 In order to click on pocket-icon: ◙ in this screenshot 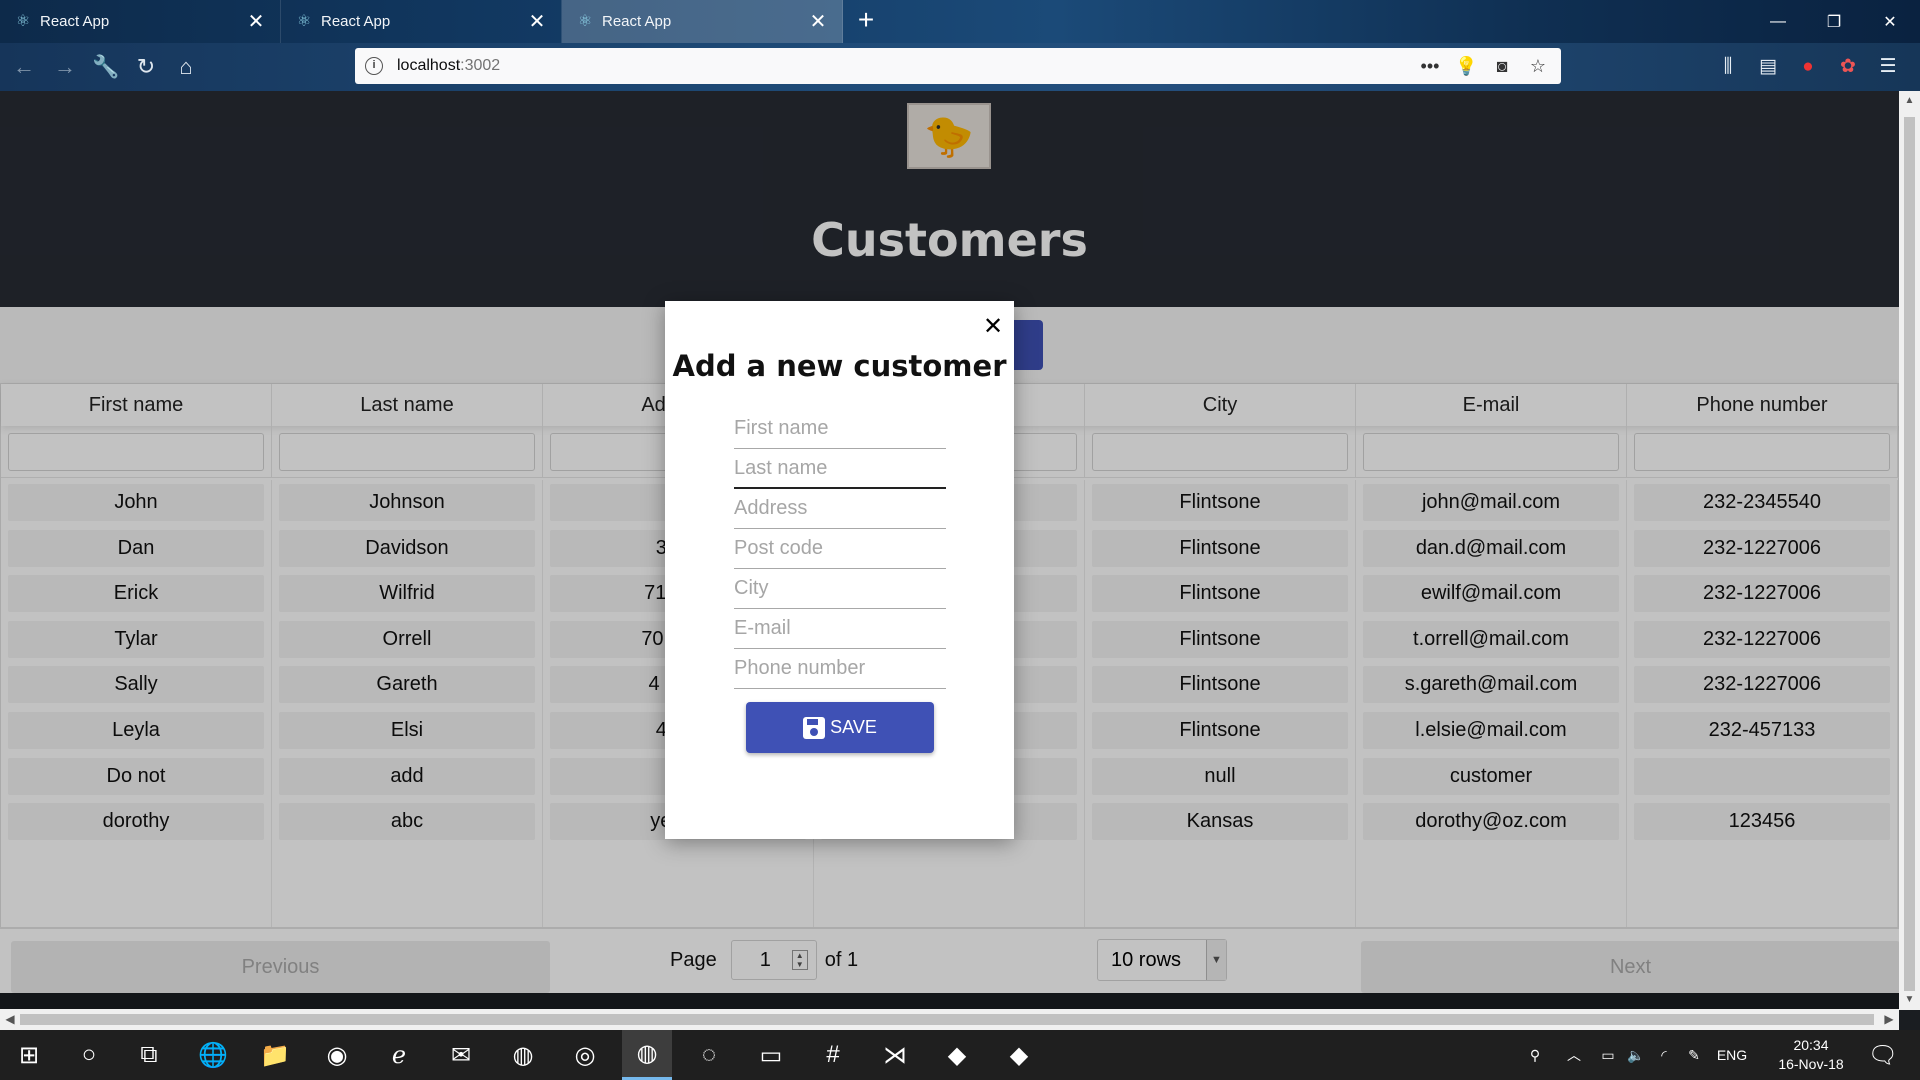, I will do `click(1502, 66)`.